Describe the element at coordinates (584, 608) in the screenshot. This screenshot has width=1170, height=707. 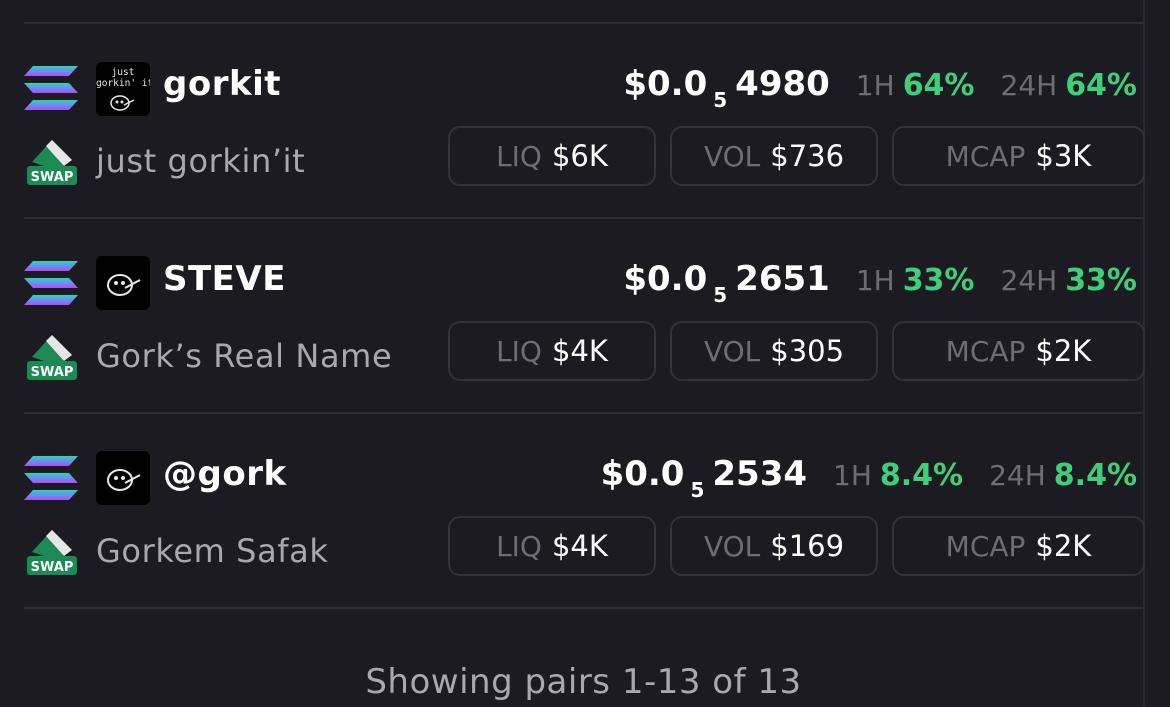
I see `row-divider` at that location.